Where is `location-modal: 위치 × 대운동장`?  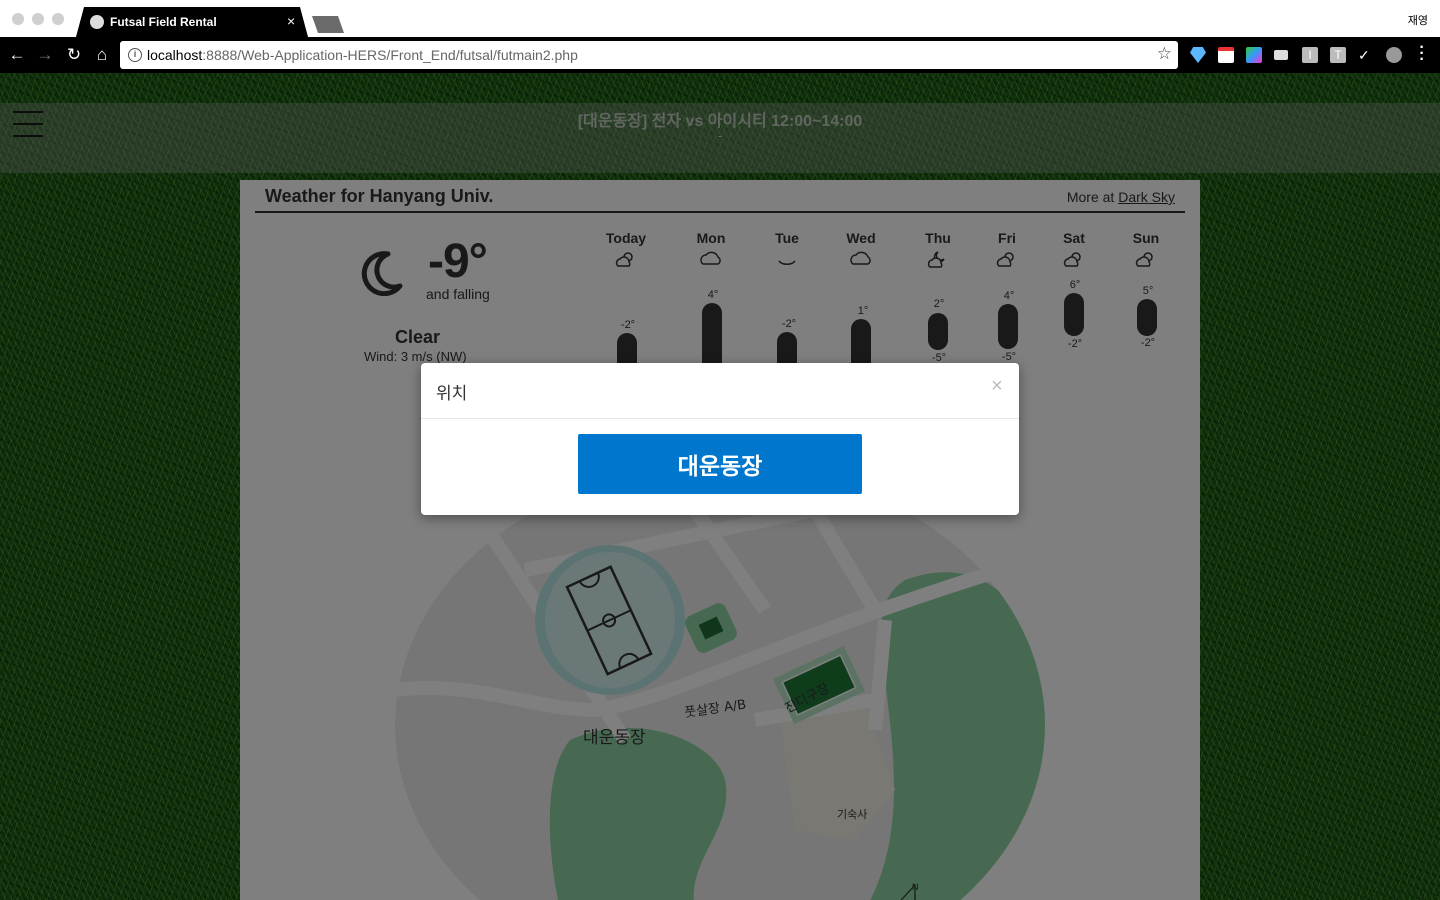 location-modal: 위치 × 대운동장 is located at coordinates (720, 439).